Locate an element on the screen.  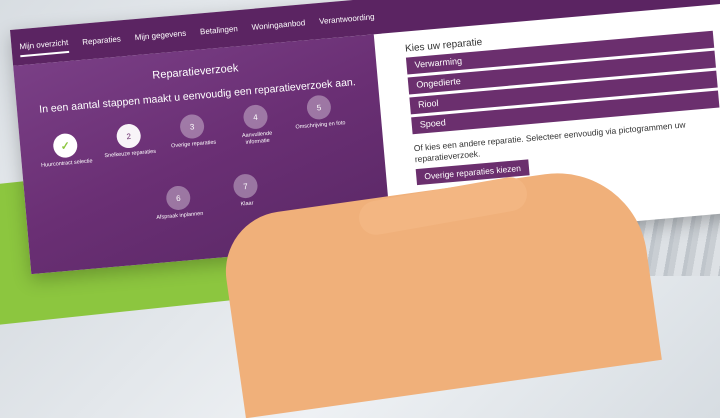
wizard-step-label: Omschrijving en foto is located at coordinates (320, 125).